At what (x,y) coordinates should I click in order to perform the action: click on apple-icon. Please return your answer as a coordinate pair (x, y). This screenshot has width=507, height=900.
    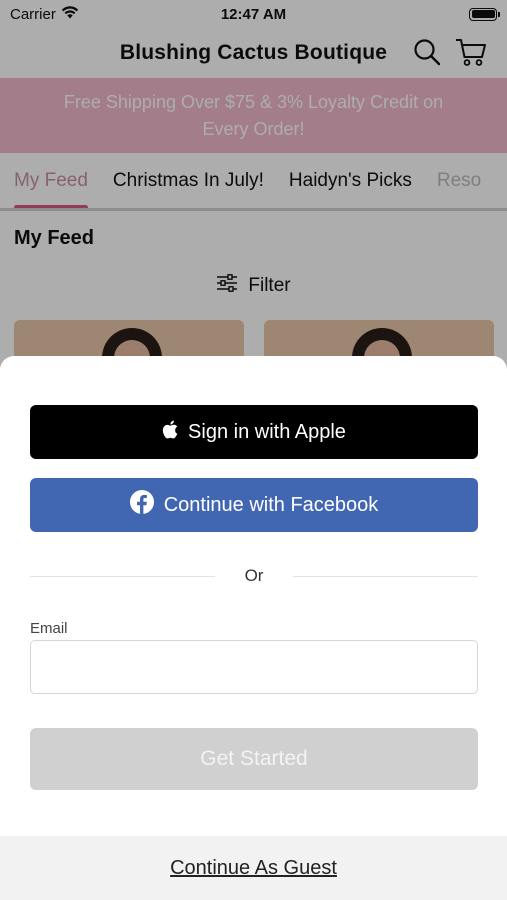
    Looking at the image, I should click on (170, 432).